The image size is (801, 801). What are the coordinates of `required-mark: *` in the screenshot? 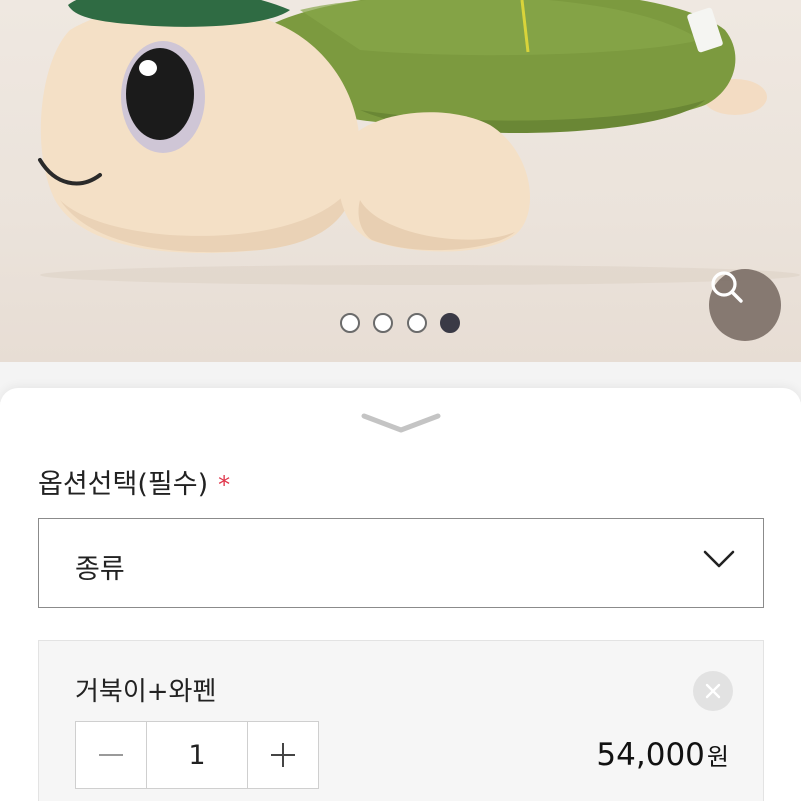 It's located at (224, 485).